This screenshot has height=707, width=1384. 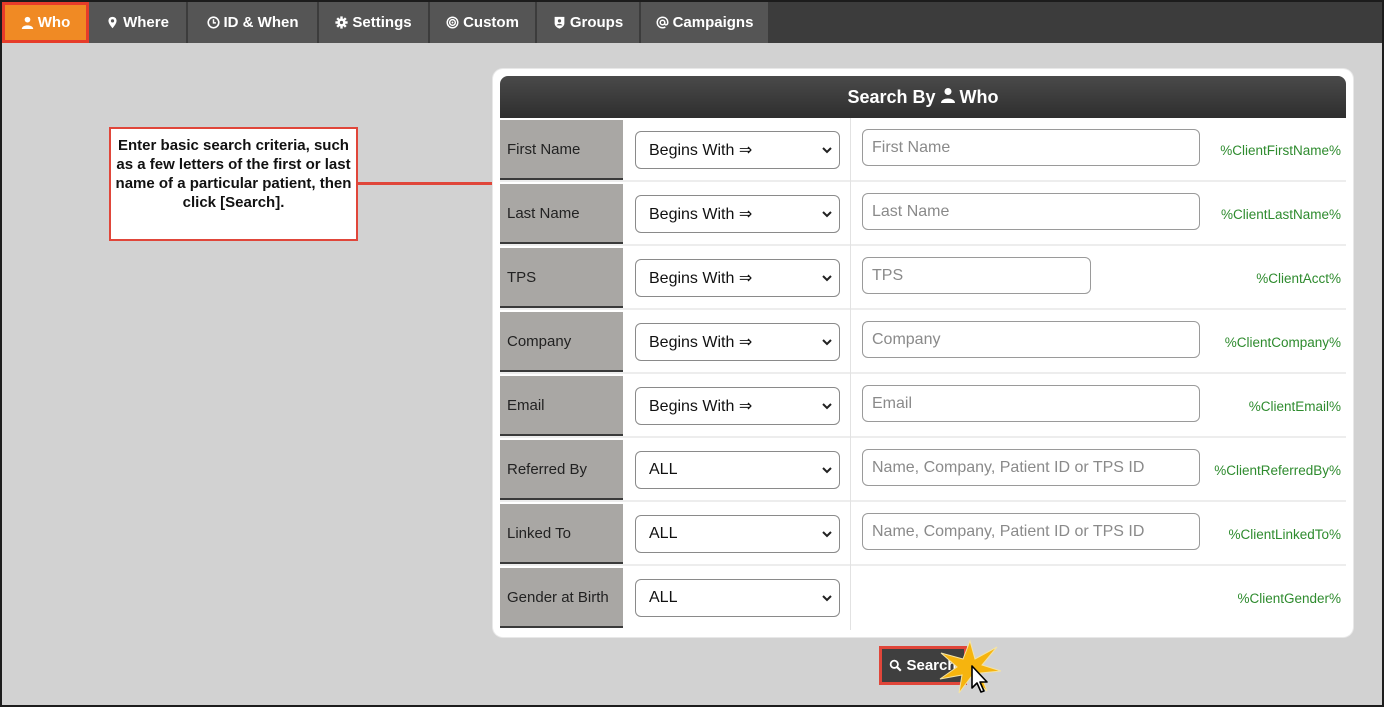 I want to click on field-label: TPS, so click(x=561, y=278).